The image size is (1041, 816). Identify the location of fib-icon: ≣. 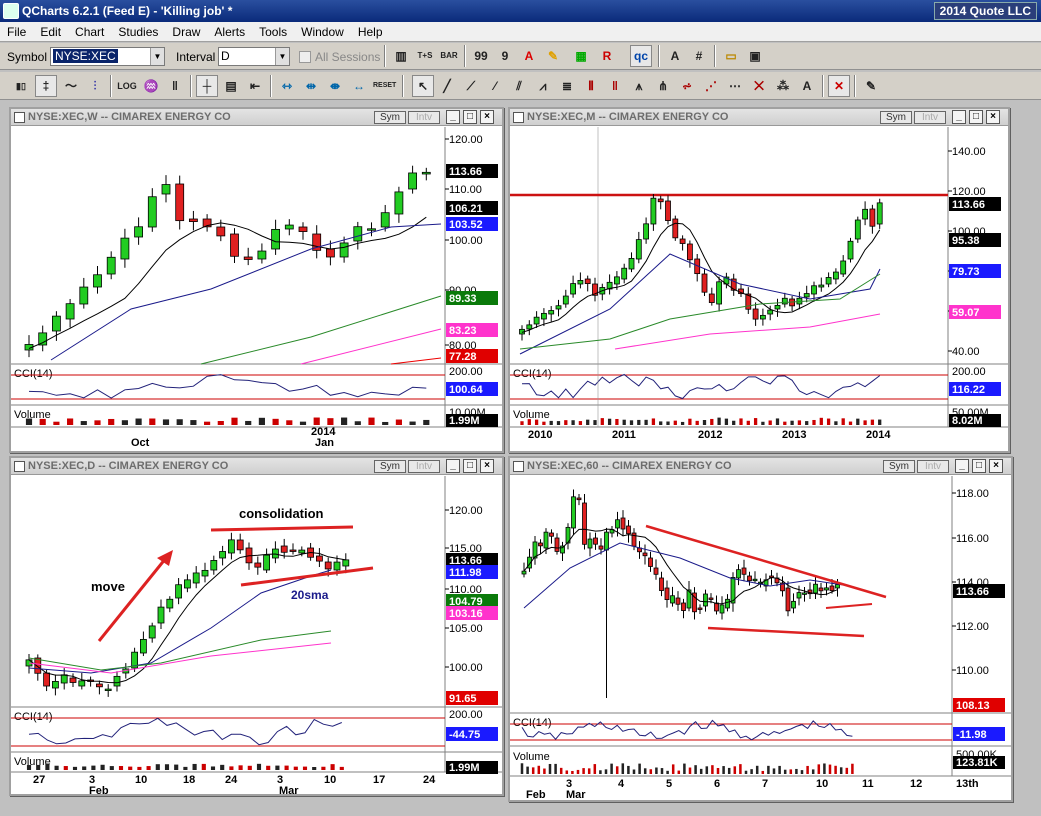
(567, 86).